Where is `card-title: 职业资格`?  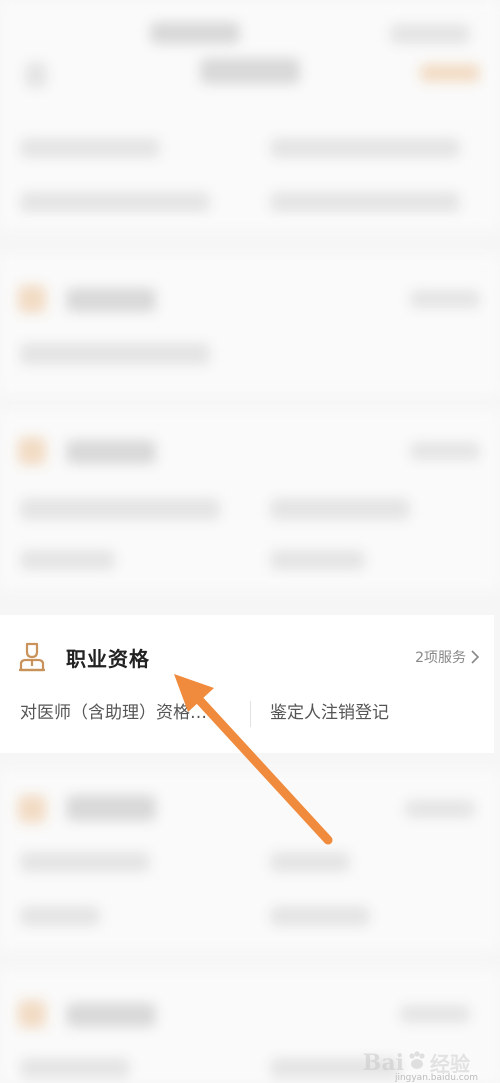
card-title: 职业资格 is located at coordinates (108, 659).